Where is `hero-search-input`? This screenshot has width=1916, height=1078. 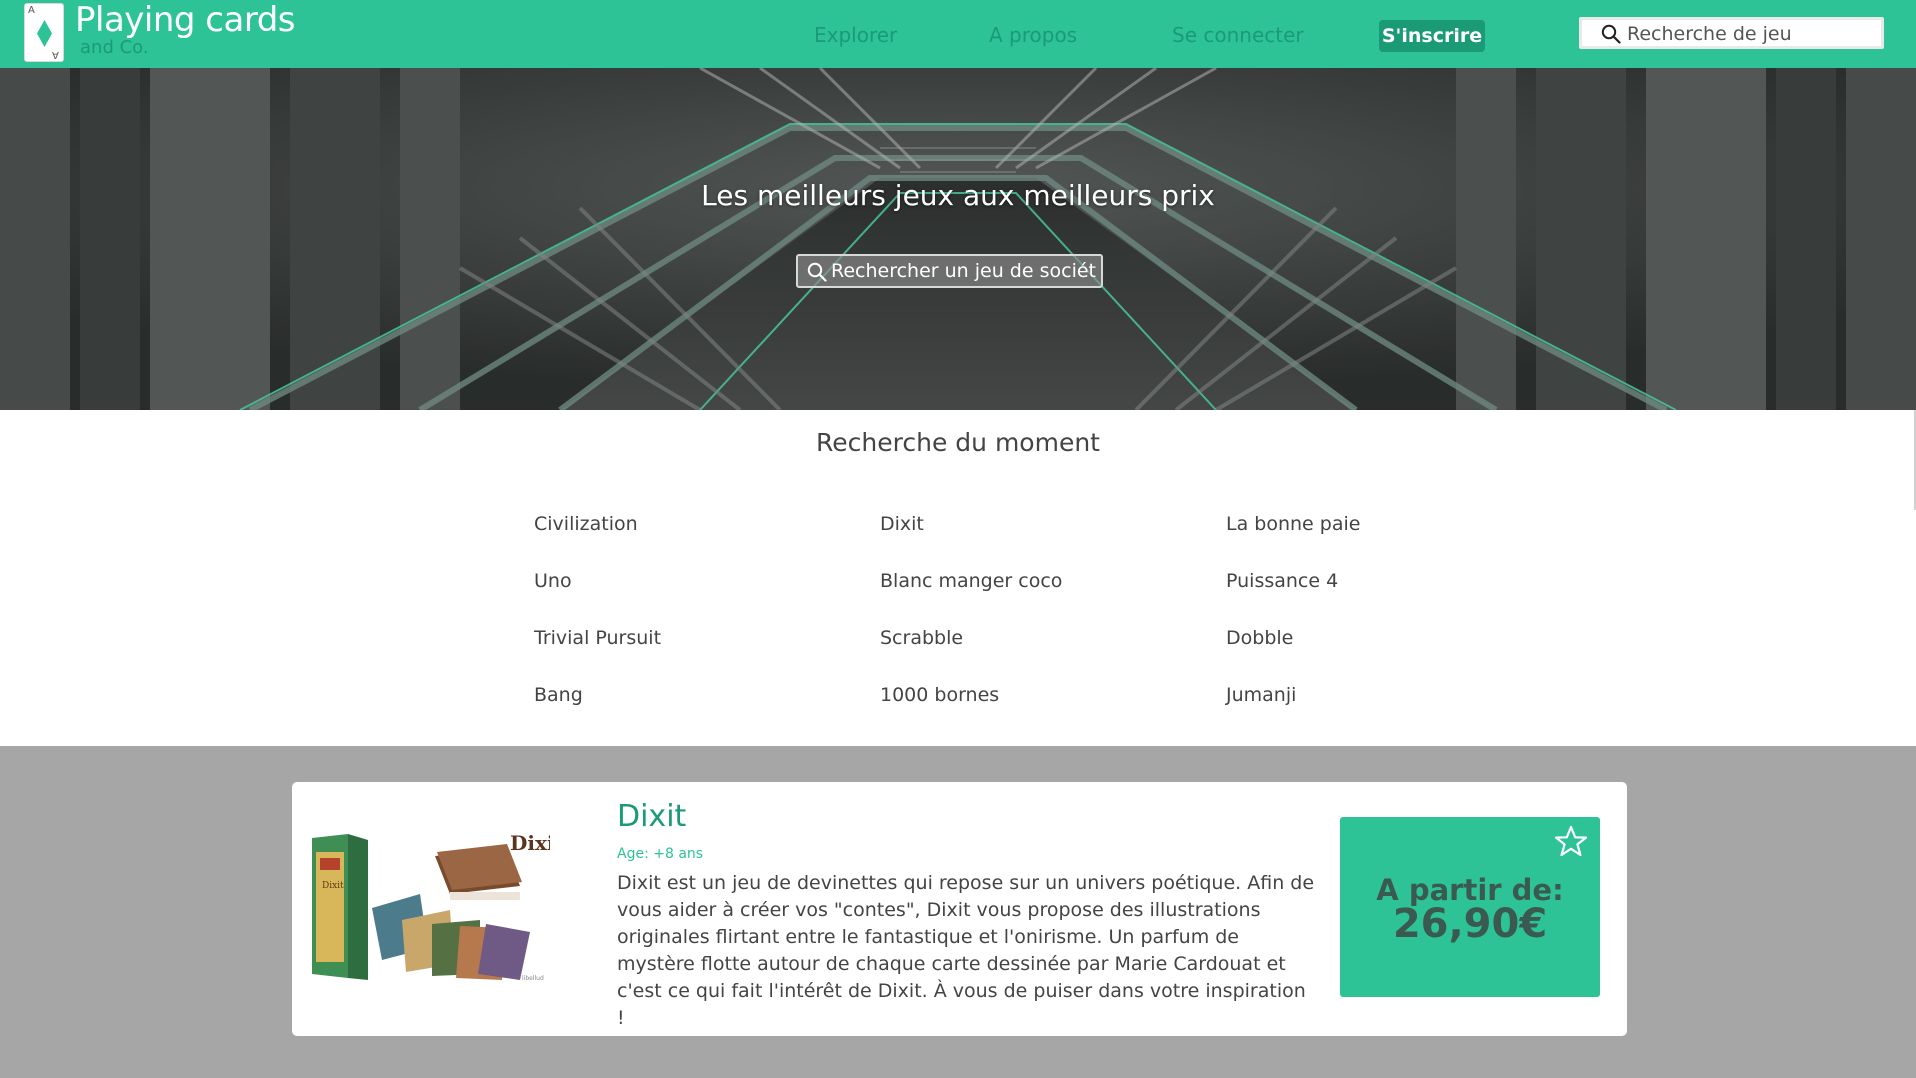 hero-search-input is located at coordinates (963, 271).